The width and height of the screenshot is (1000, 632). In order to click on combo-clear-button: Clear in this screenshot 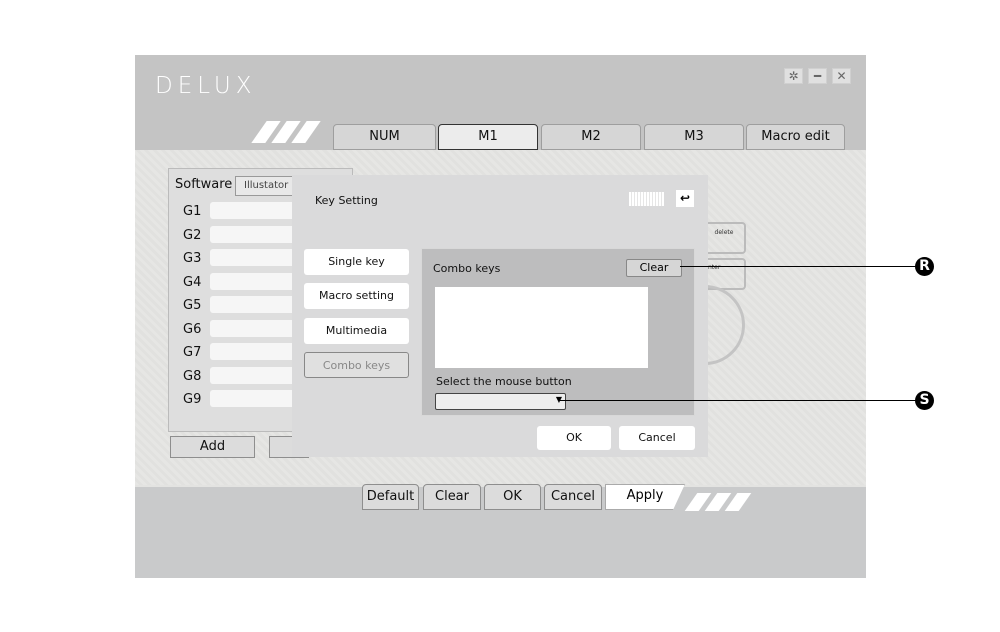, I will do `click(654, 268)`.